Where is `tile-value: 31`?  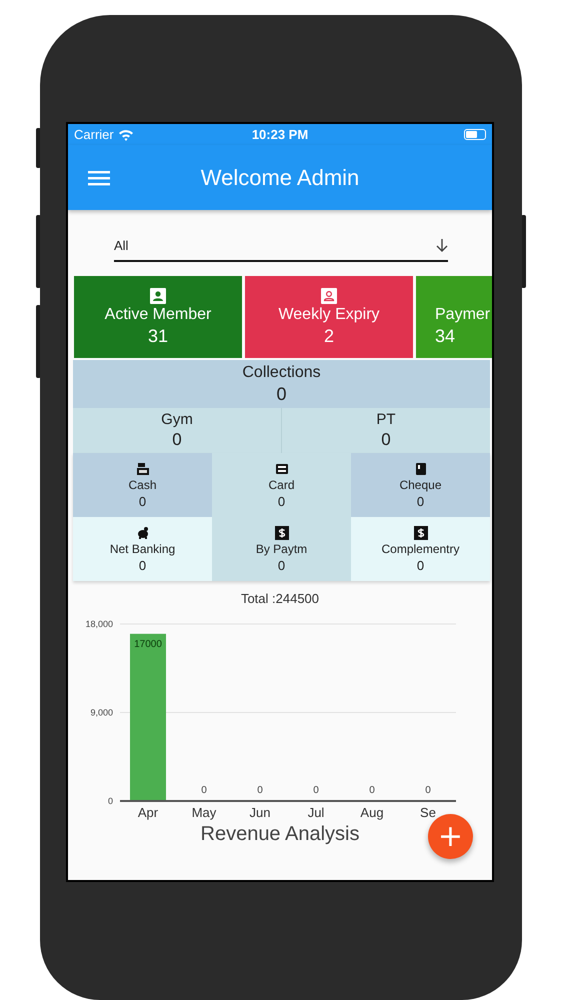
tile-value: 31 is located at coordinates (158, 336).